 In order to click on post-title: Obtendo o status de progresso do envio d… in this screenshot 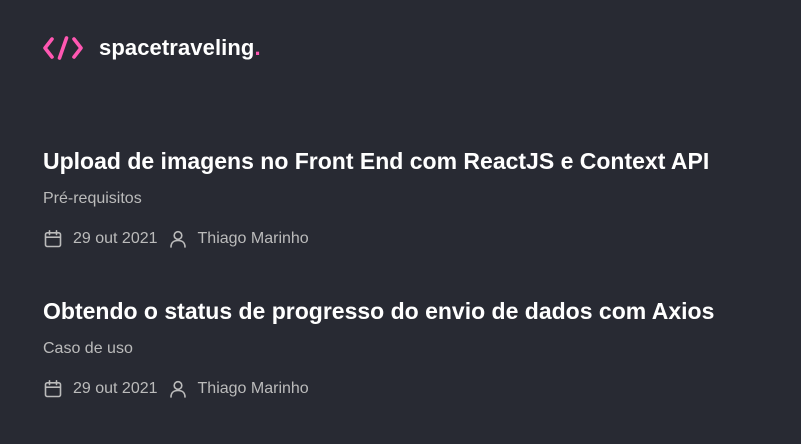, I will do `click(413, 311)`.